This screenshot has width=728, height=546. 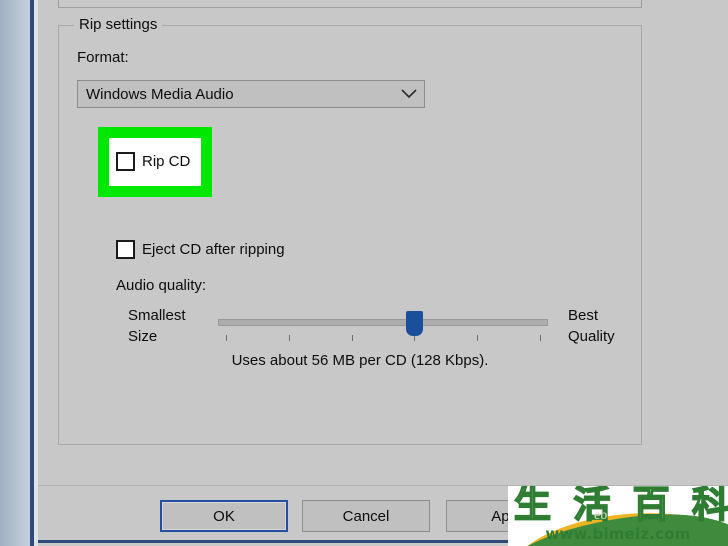 I want to click on rip-settings-legend: Rip settings, so click(x=118, y=25).